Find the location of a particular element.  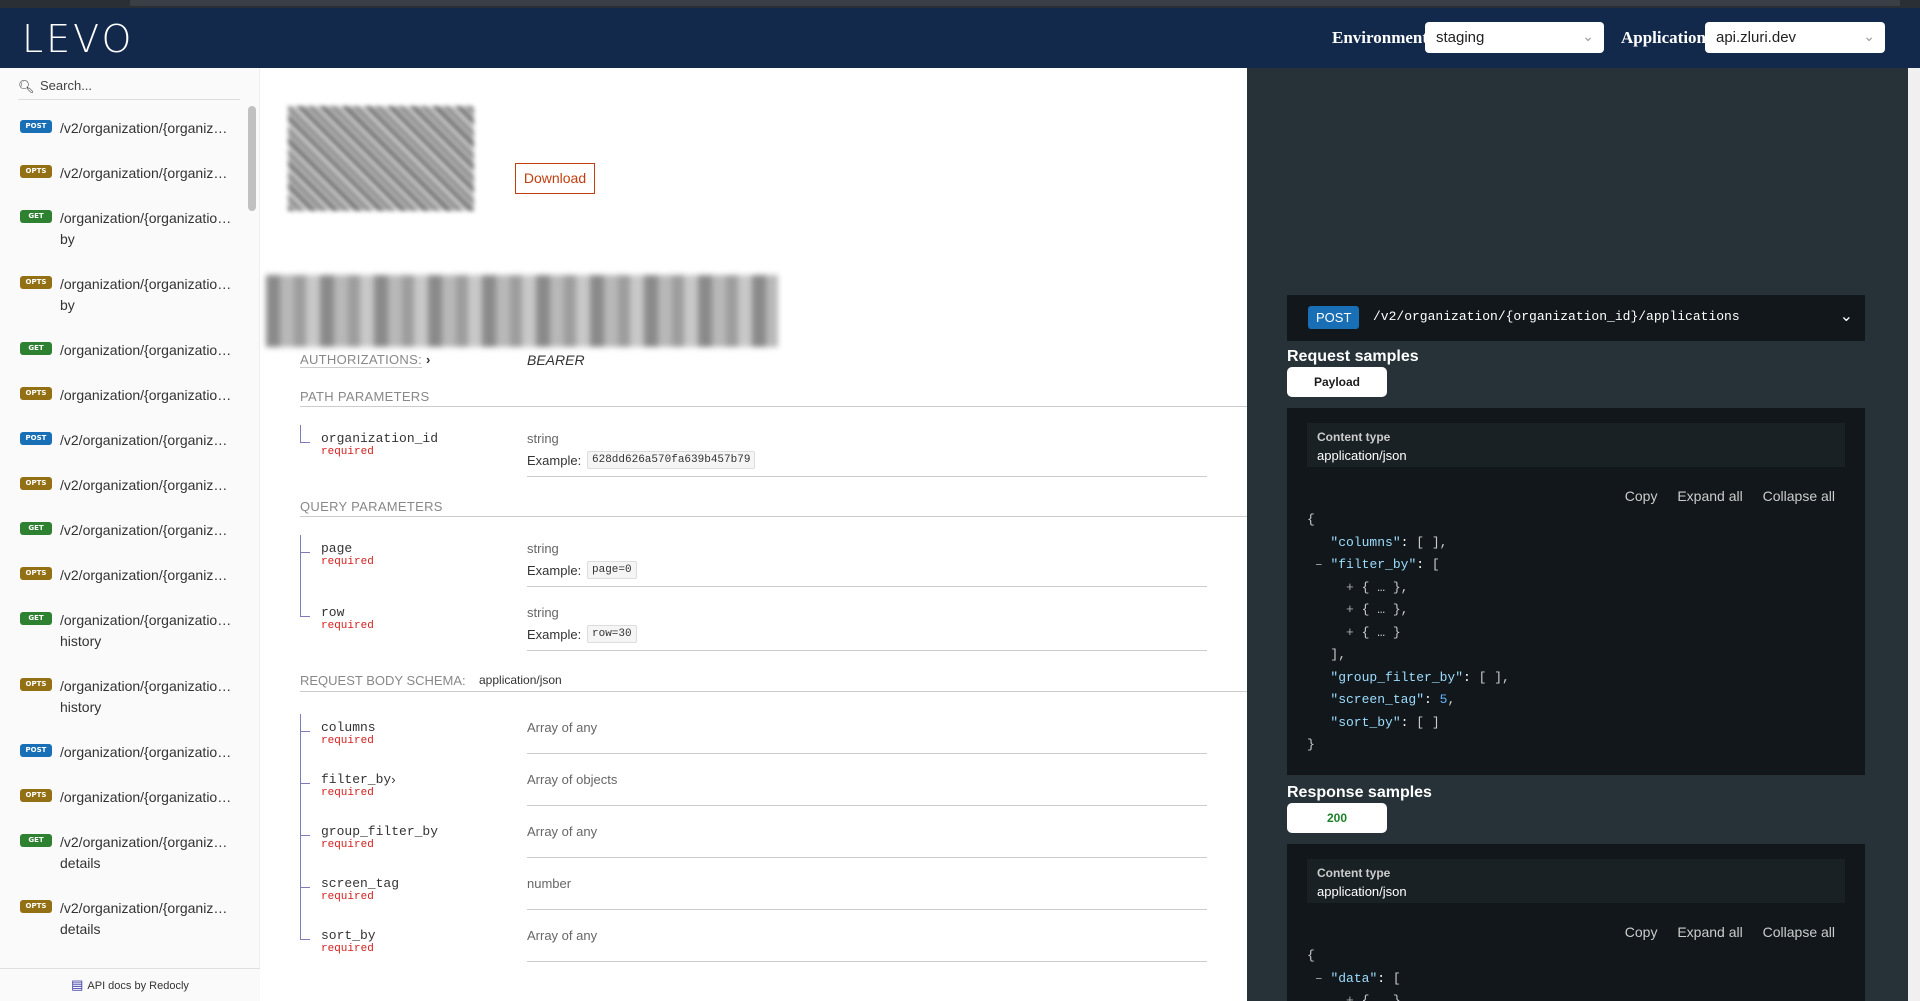

sidebar-item-path: /v2/organization/{organization_id}/apps is located at coordinates (147, 530).